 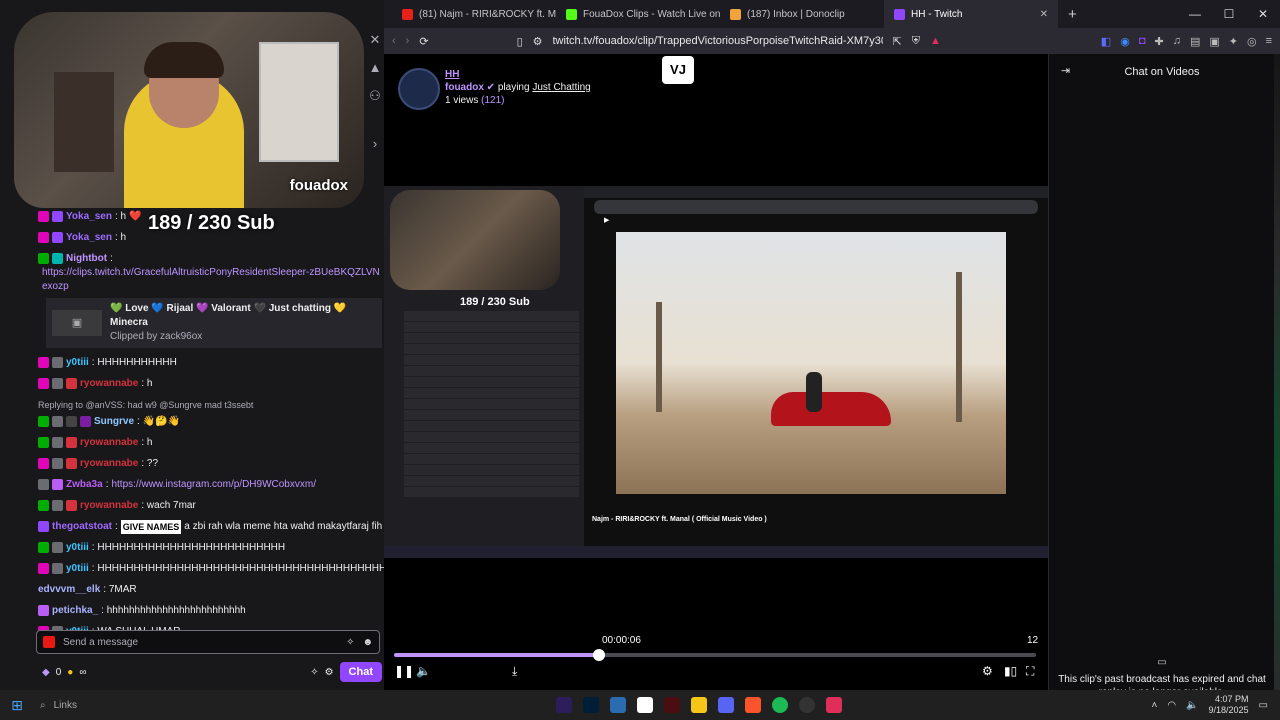 What do you see at coordinates (314, 672) in the screenshot?
I see `wand-icon: ✧` at bounding box center [314, 672].